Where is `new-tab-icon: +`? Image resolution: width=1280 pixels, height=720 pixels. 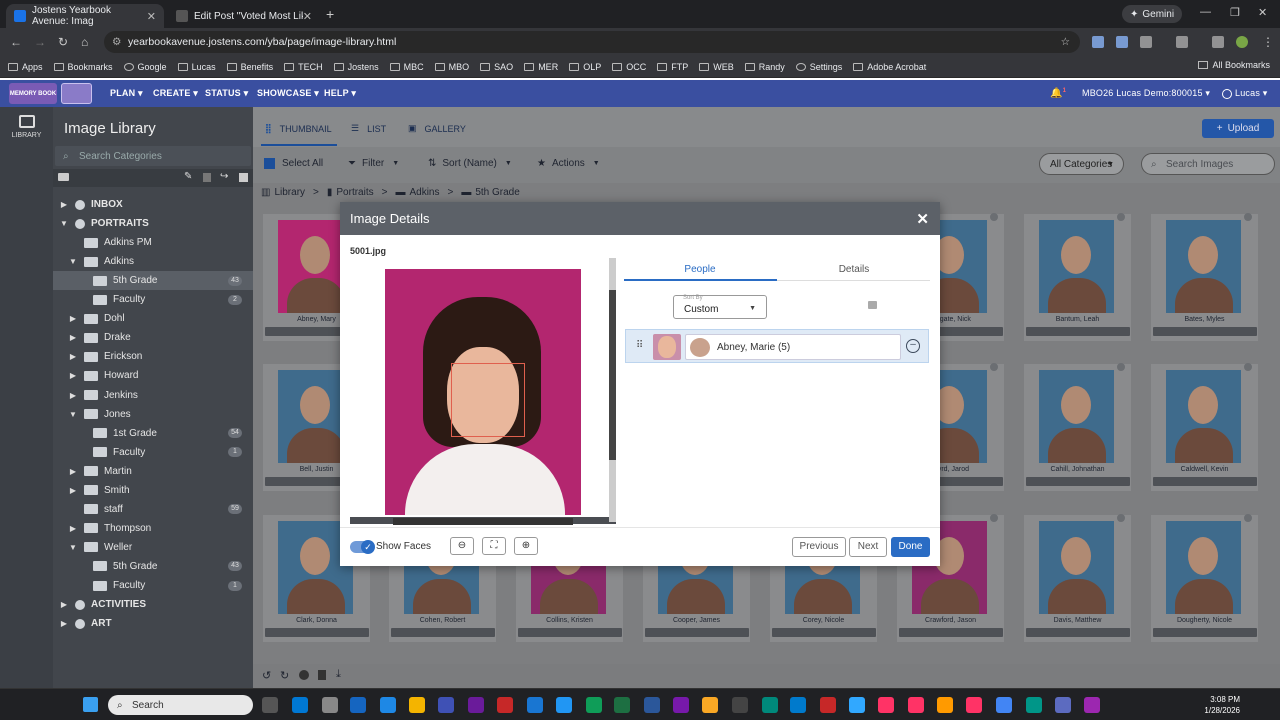 new-tab-icon: + is located at coordinates (330, 14).